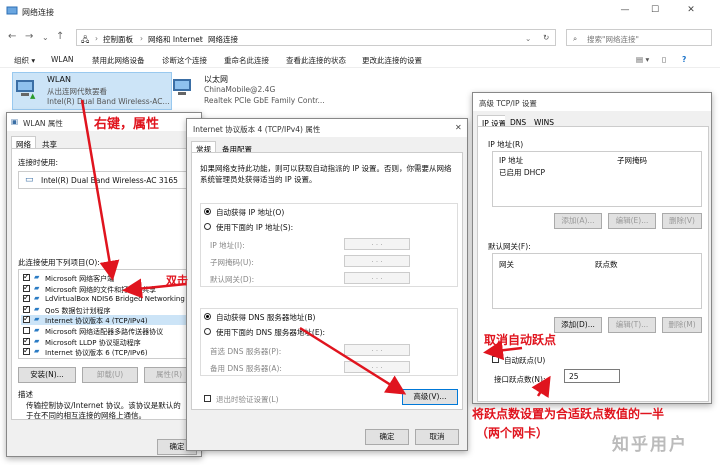 This screenshot has height=465, width=720. I want to click on subnet-mask-label: 子网掩码(U):, so click(232, 262).